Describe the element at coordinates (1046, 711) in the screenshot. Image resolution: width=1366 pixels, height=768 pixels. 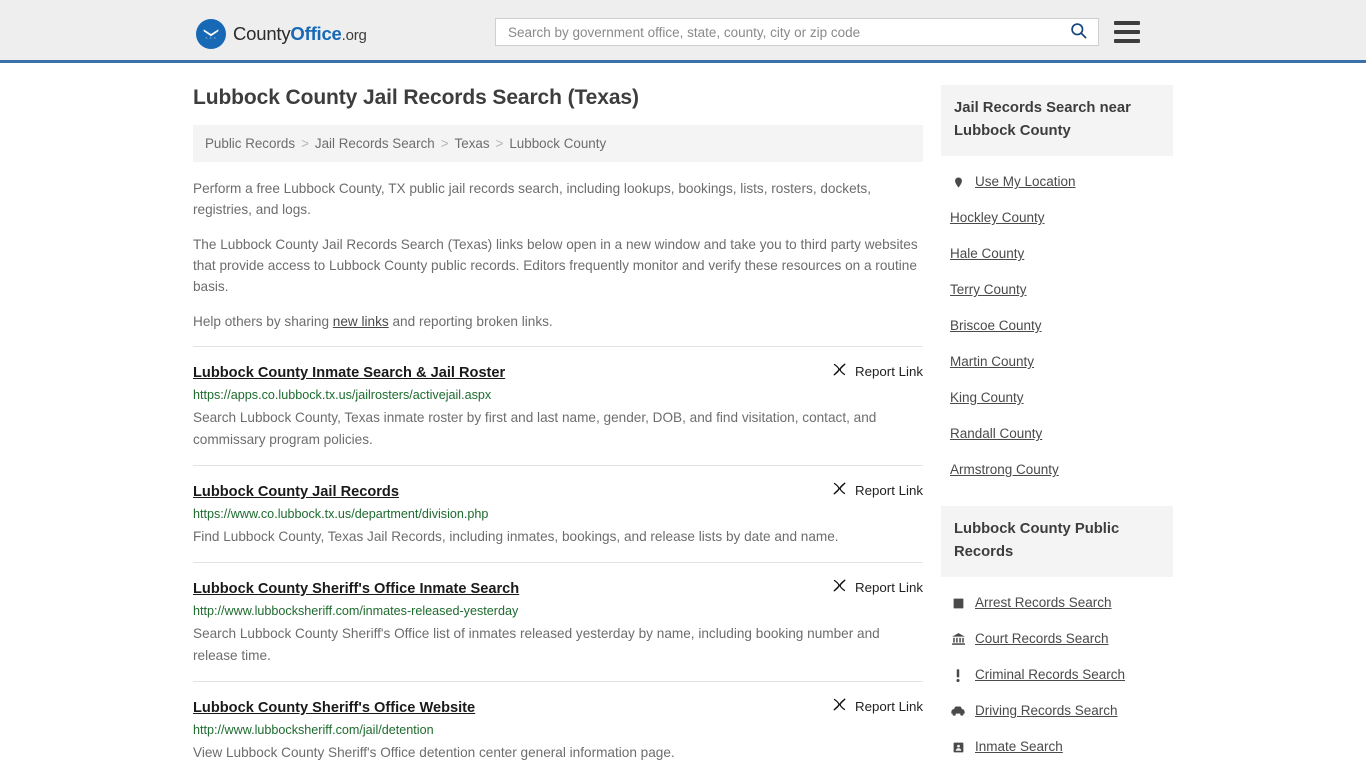
I see `sidebar-link: Driving Records Search` at that location.